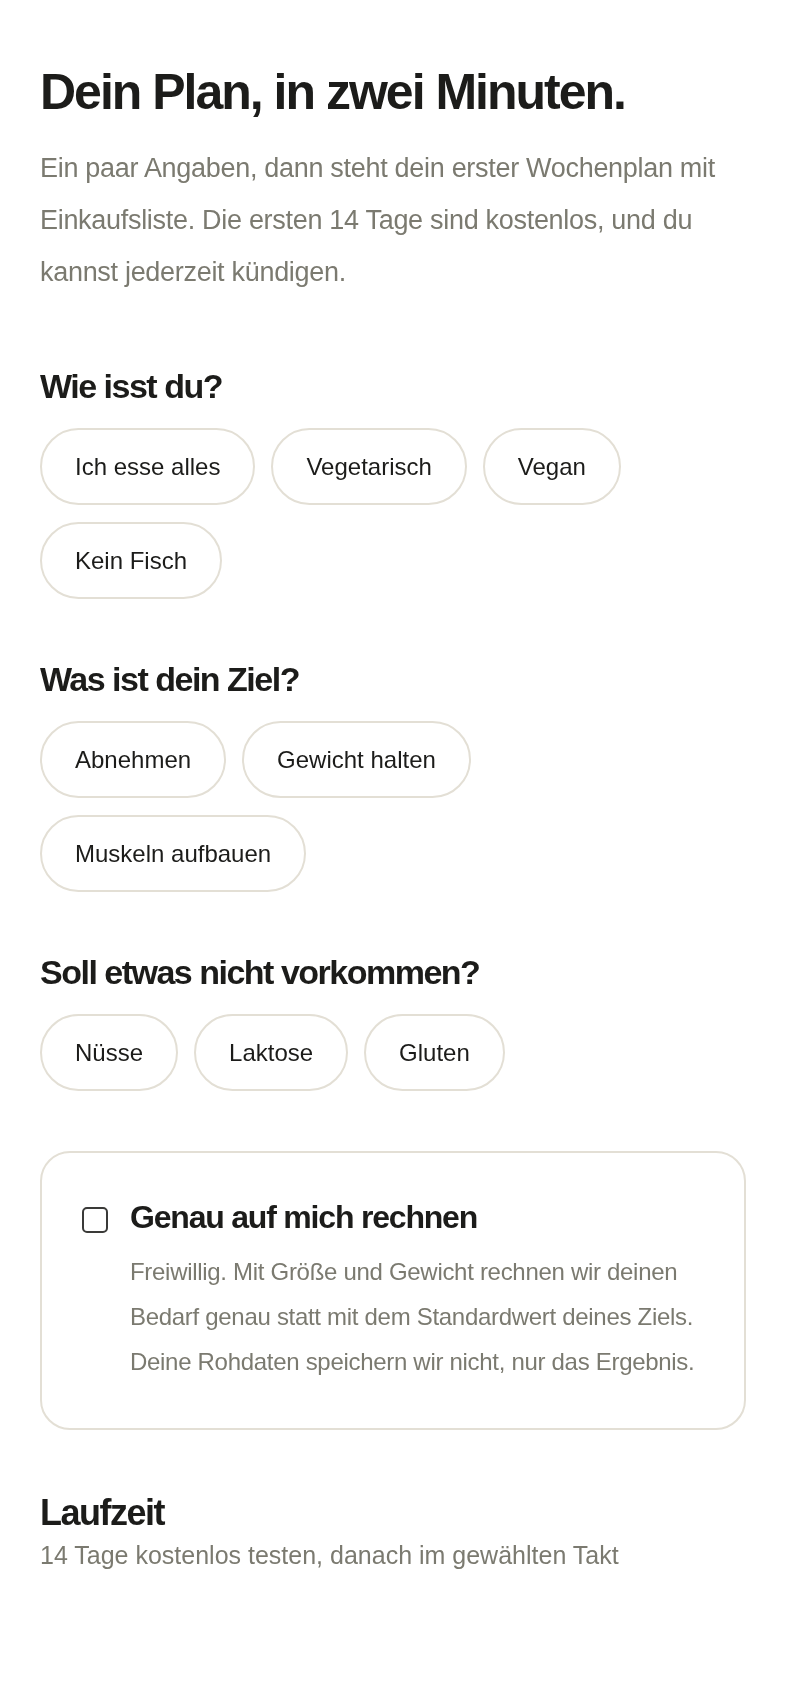 The width and height of the screenshot is (786, 1704). I want to click on option-chip: Kein Fisch, so click(131, 560).